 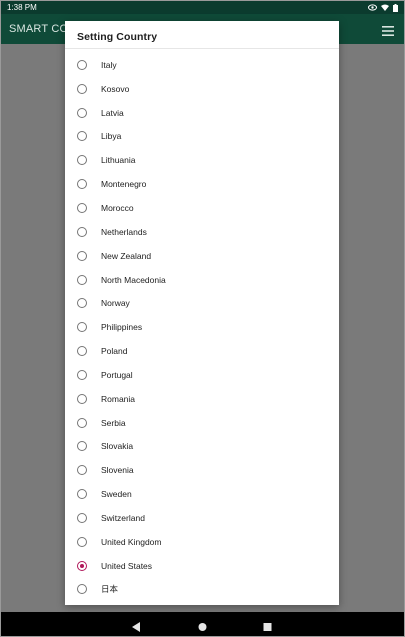 I want to click on country-option: United States, so click(x=202, y=566).